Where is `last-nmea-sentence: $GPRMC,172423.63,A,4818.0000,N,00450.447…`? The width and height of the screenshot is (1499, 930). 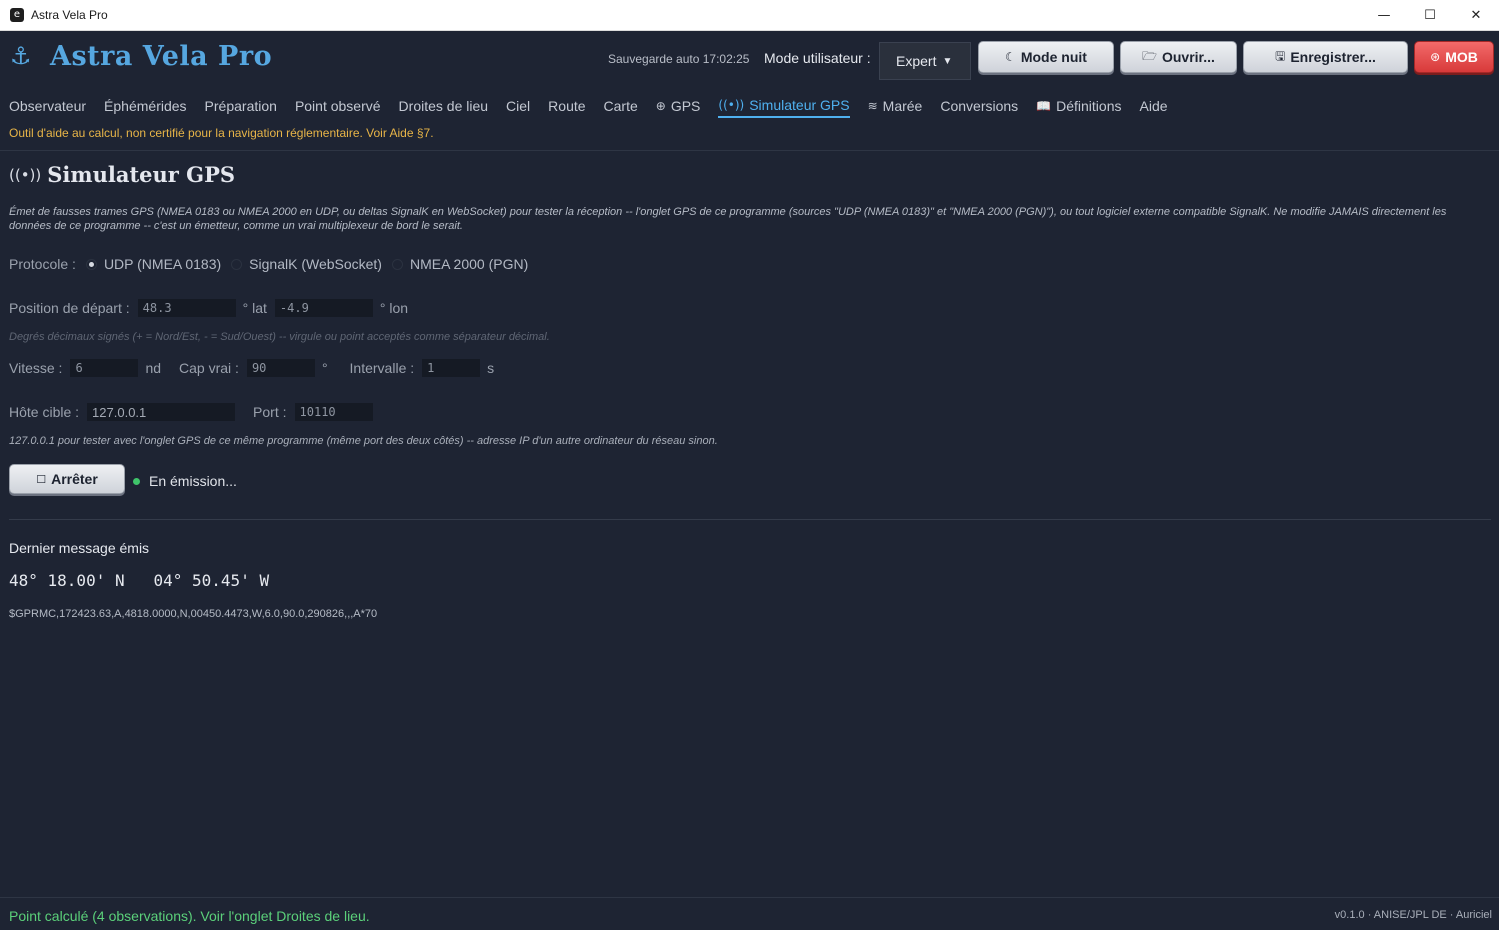
last-nmea-sentence: $GPRMC,172423.63,A,4818.0000,N,00450.447… is located at coordinates (193, 614).